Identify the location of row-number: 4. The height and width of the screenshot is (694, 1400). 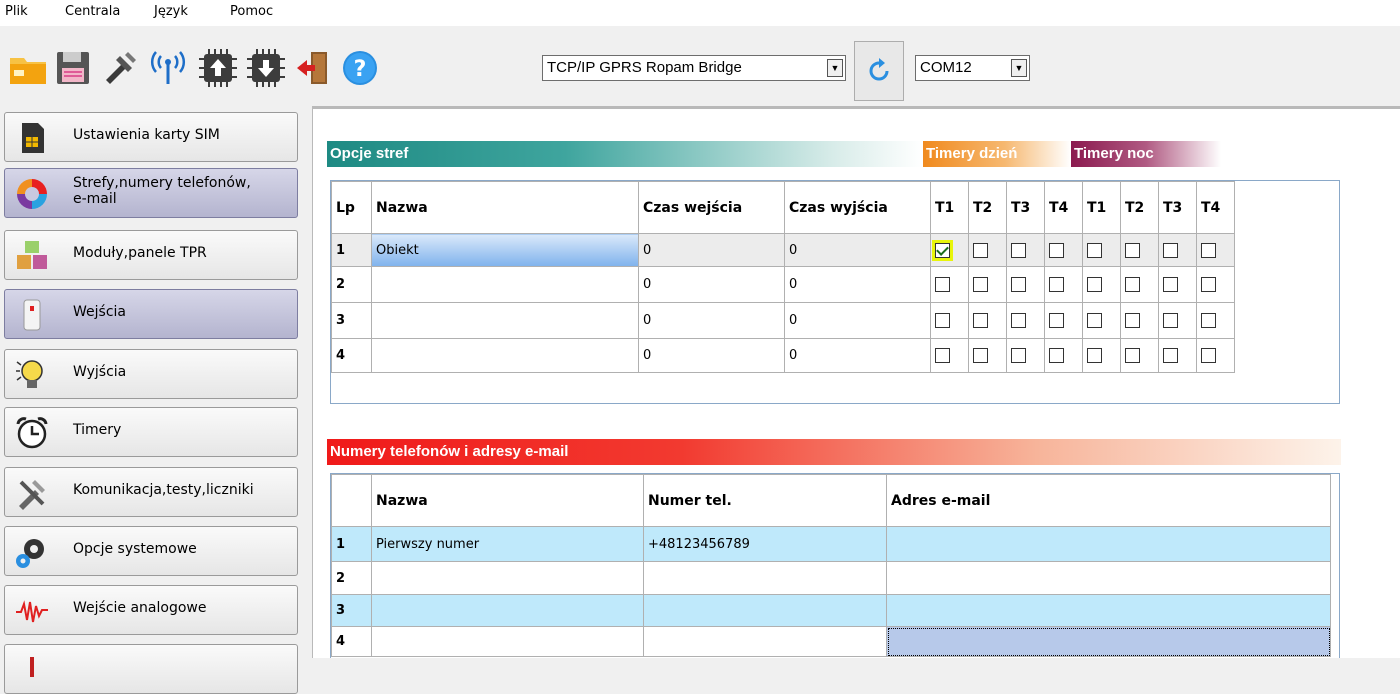
(351, 355).